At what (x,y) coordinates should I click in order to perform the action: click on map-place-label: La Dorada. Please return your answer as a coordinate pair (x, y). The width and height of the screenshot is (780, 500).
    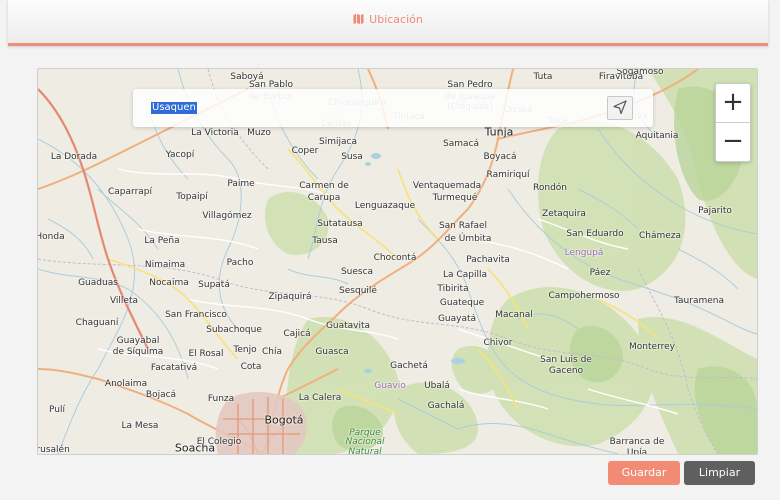
    Looking at the image, I should click on (74, 157).